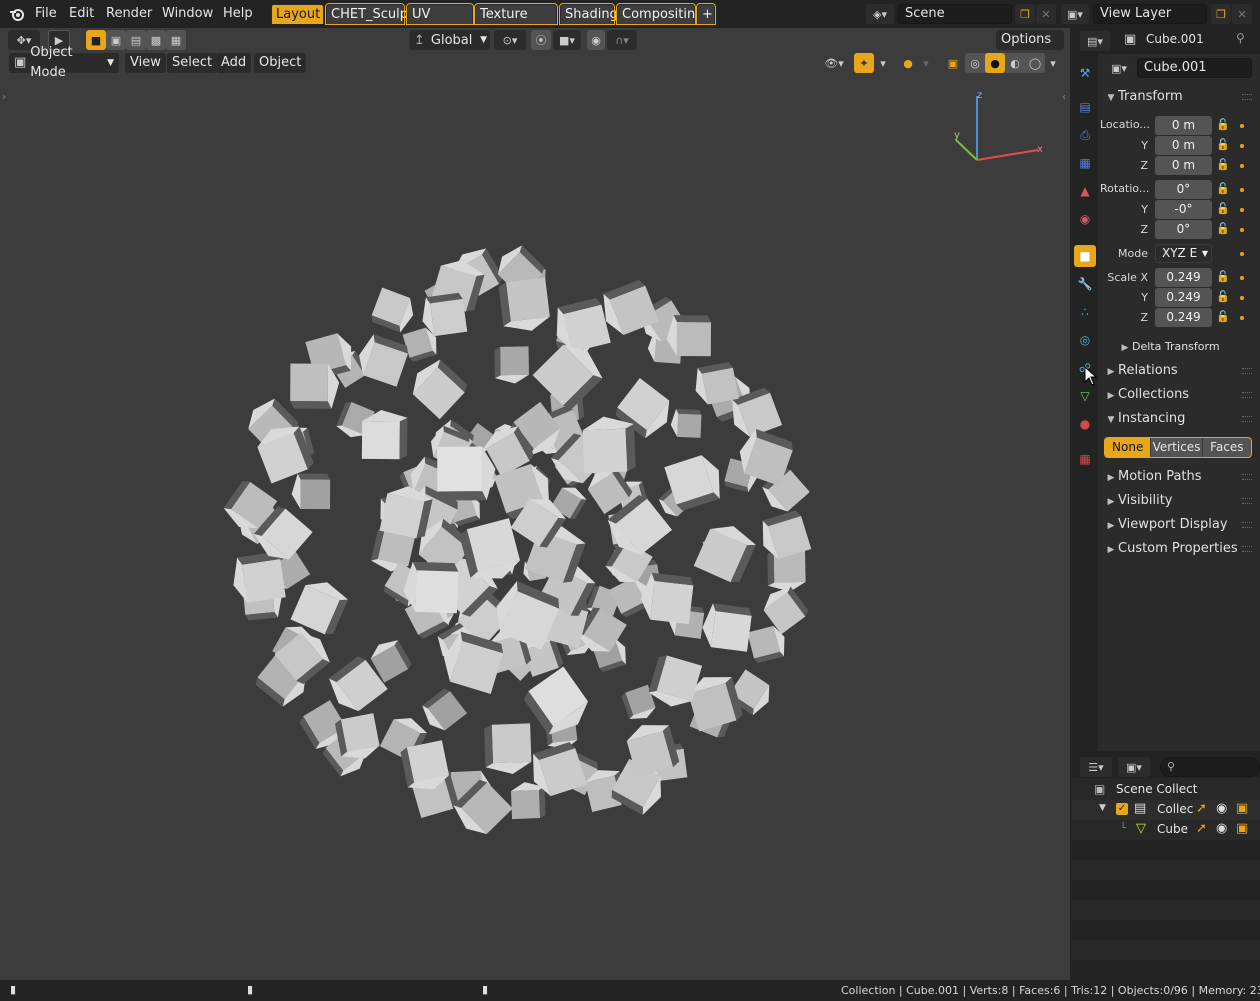  I want to click on navigation-gizmo: z x y, so click(995, 126).